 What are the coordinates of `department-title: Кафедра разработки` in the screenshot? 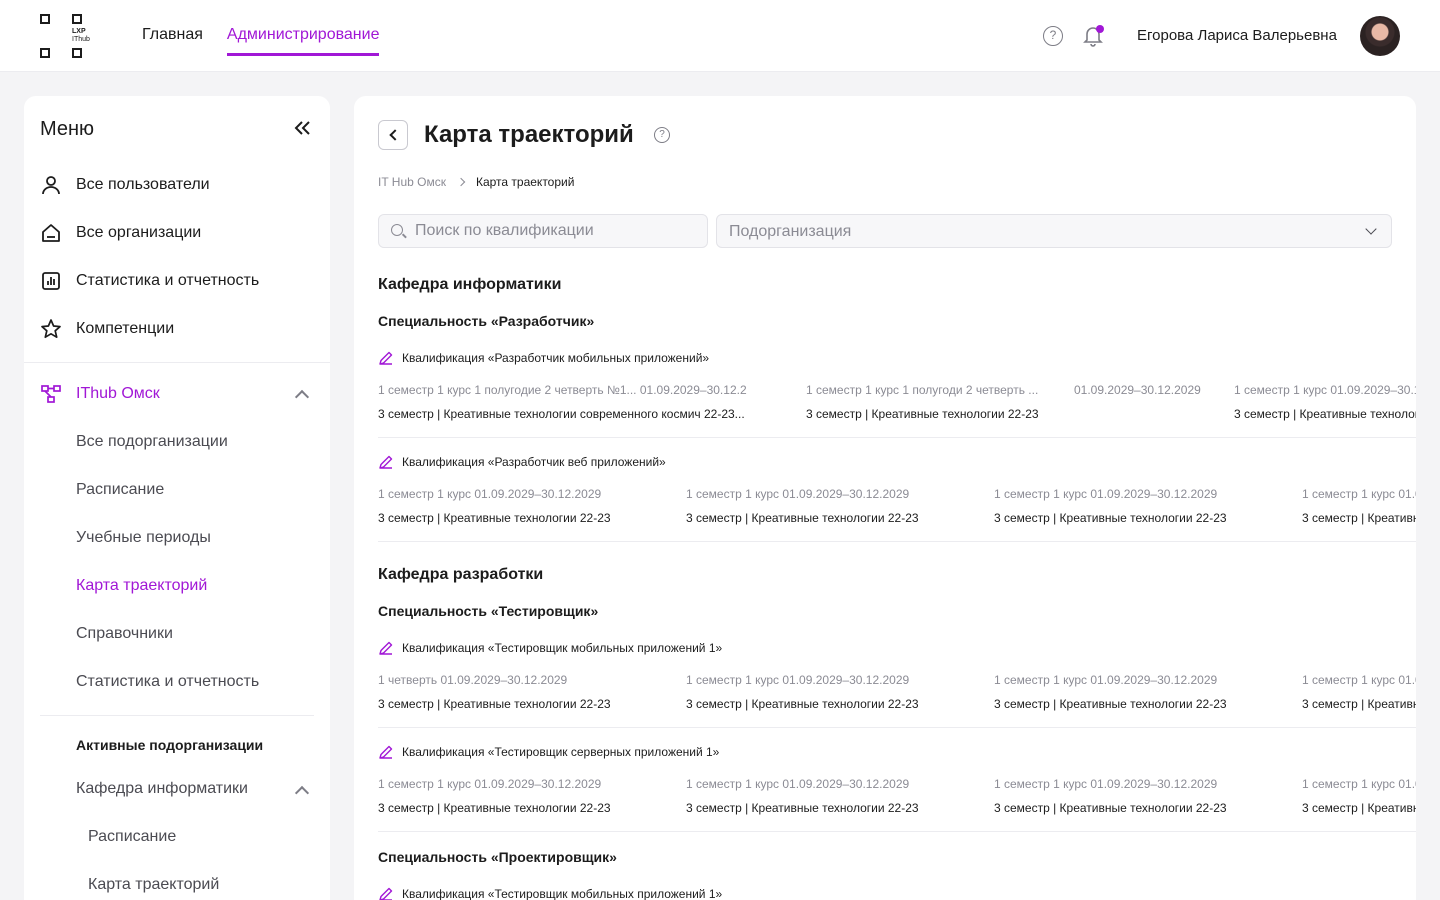 It's located at (461, 574).